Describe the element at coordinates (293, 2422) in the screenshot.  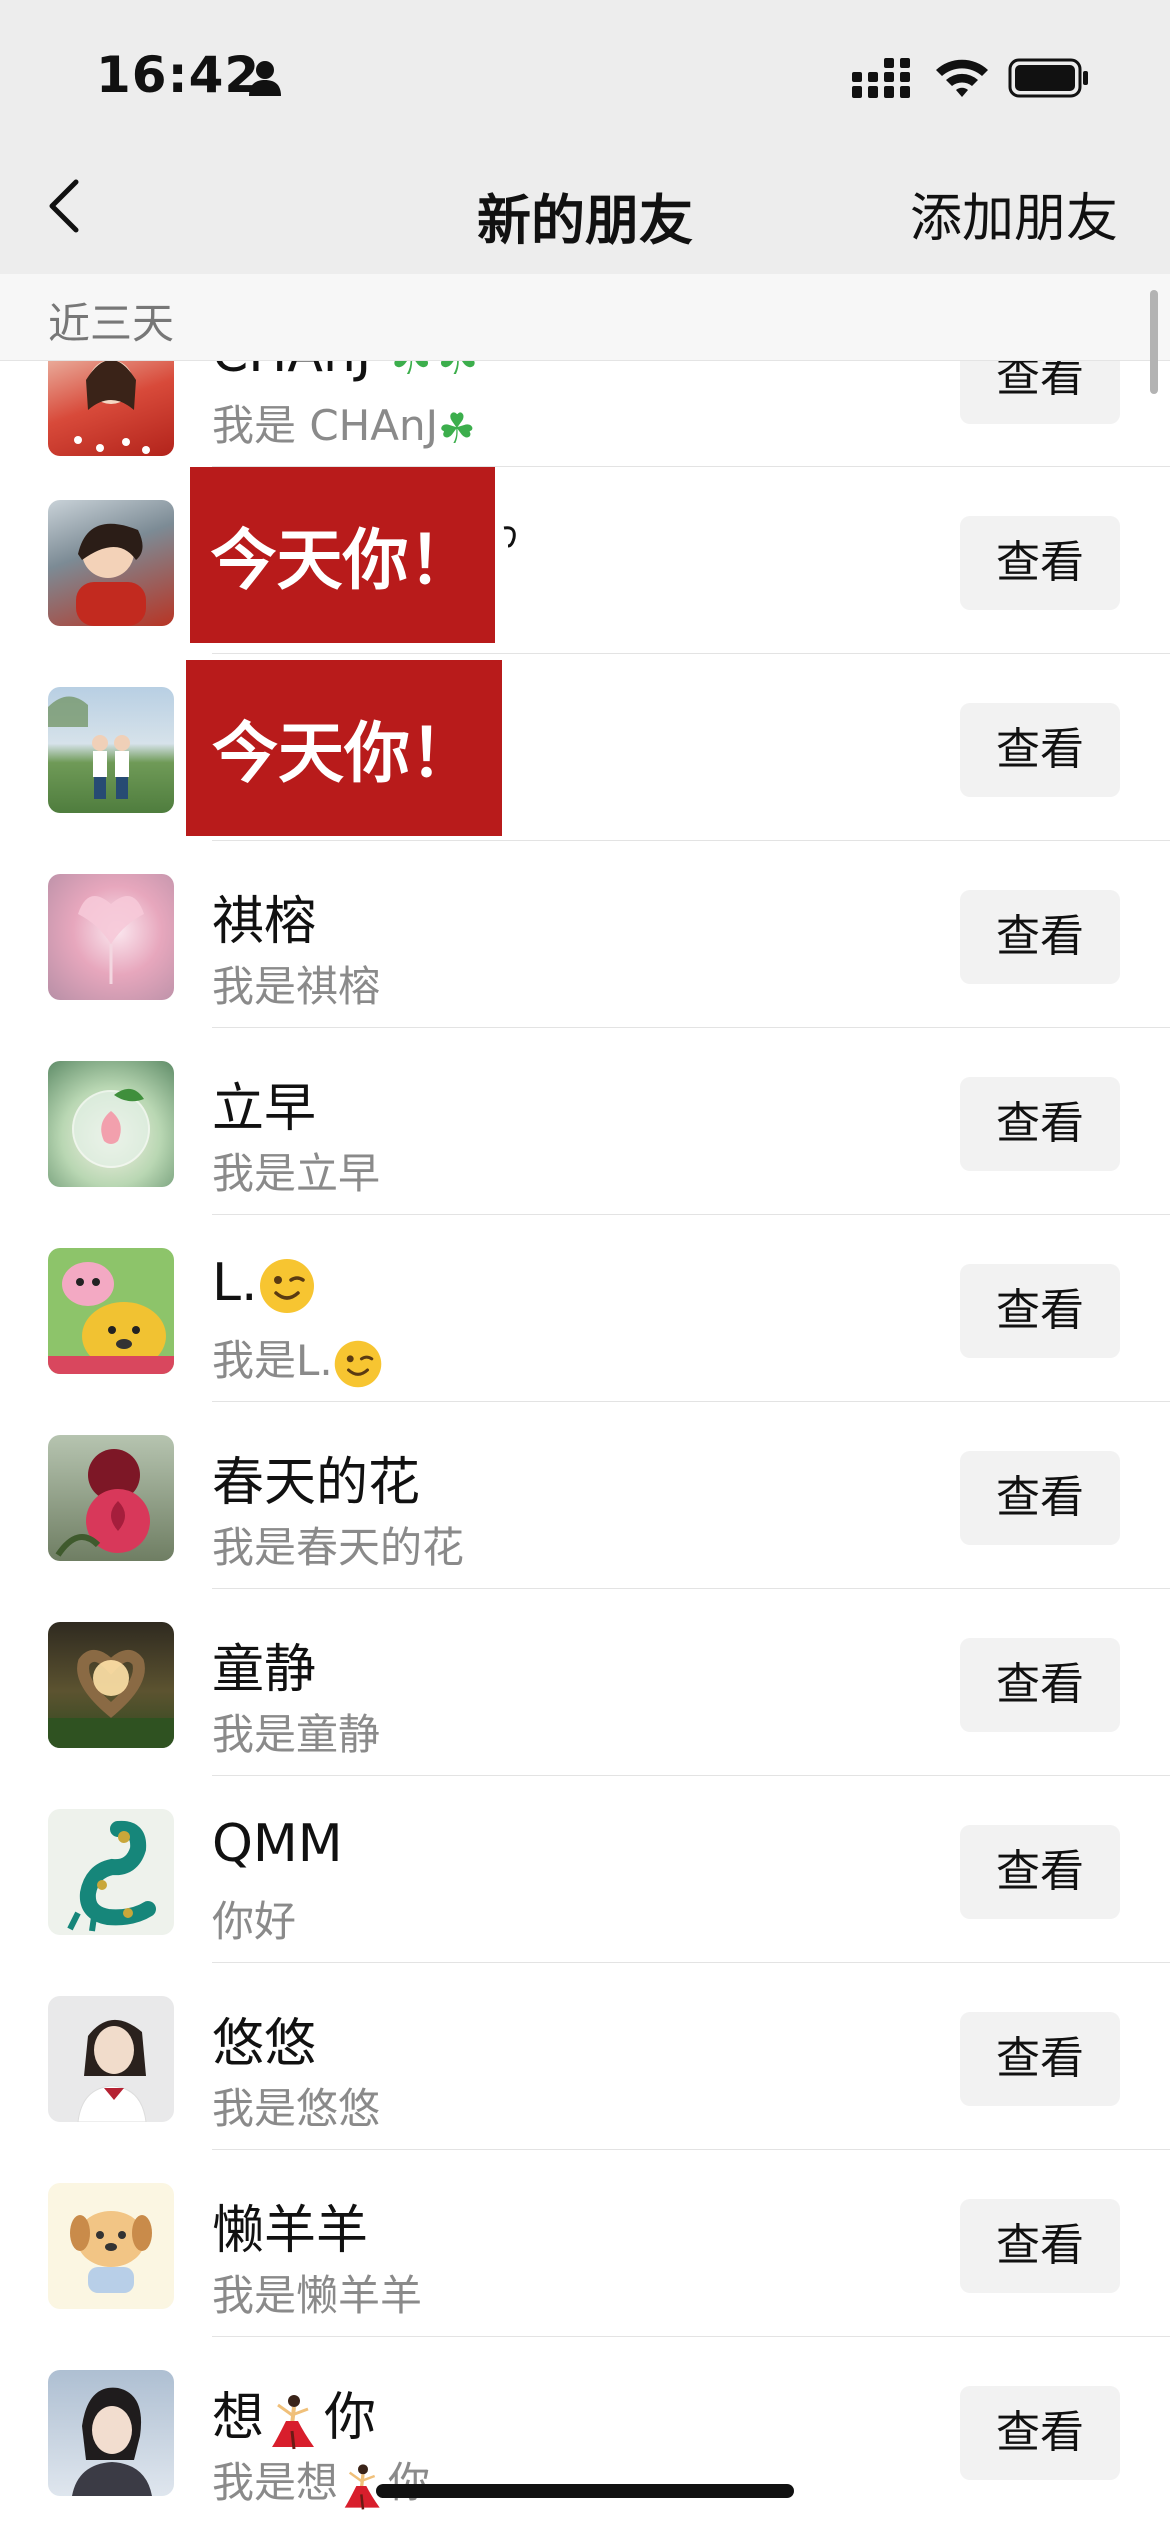
I see `dancer-icon` at that location.